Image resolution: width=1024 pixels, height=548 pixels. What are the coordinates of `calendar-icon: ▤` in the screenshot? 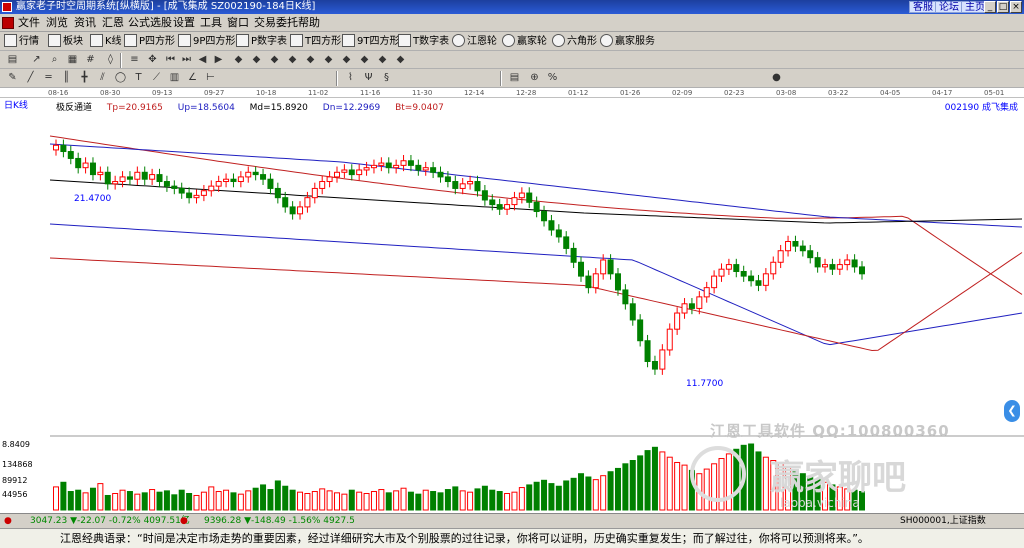 It's located at (12, 60).